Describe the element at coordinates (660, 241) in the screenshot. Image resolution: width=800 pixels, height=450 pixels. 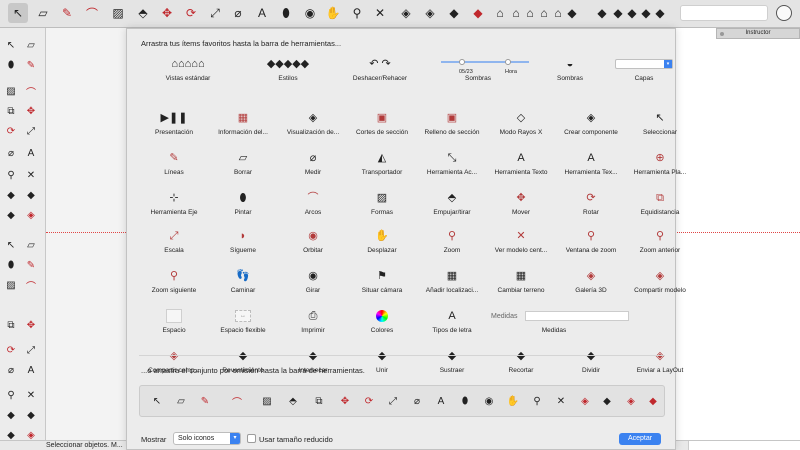
I see `palette-item: ⚲ Zoom anterior` at that location.